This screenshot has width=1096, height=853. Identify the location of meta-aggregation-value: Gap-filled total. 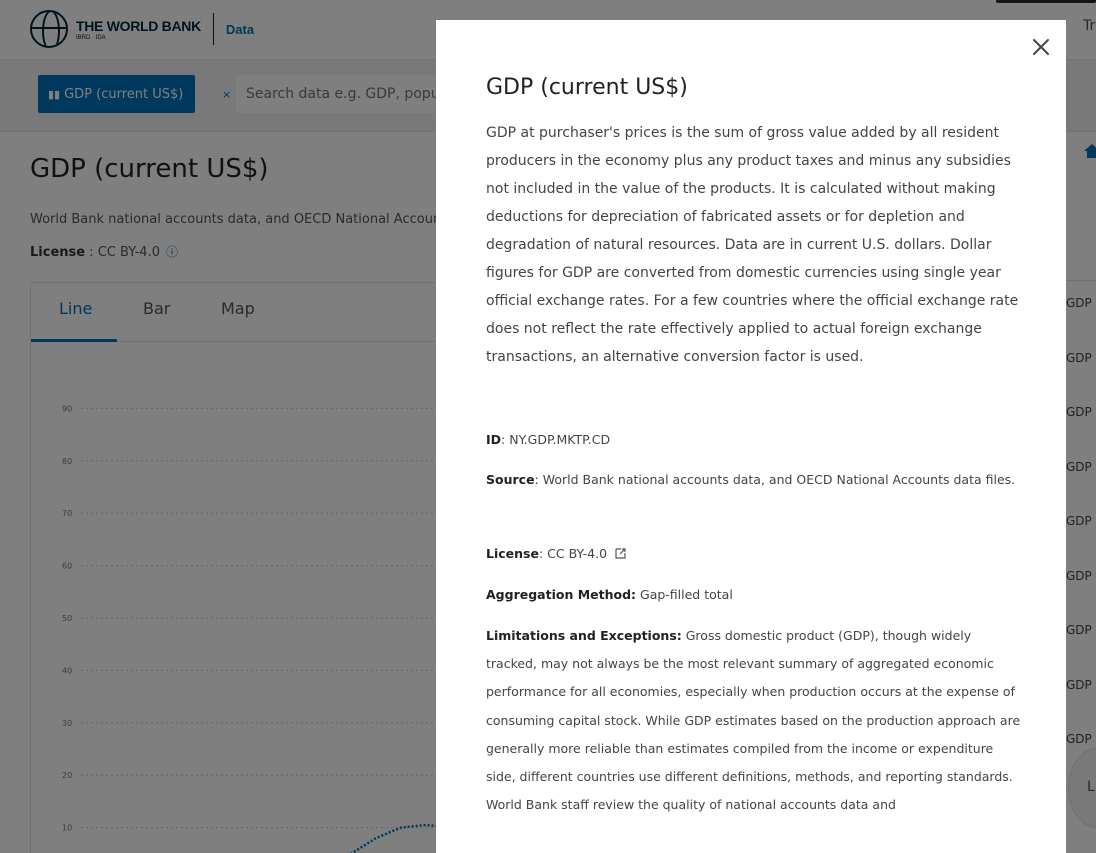
(684, 594).